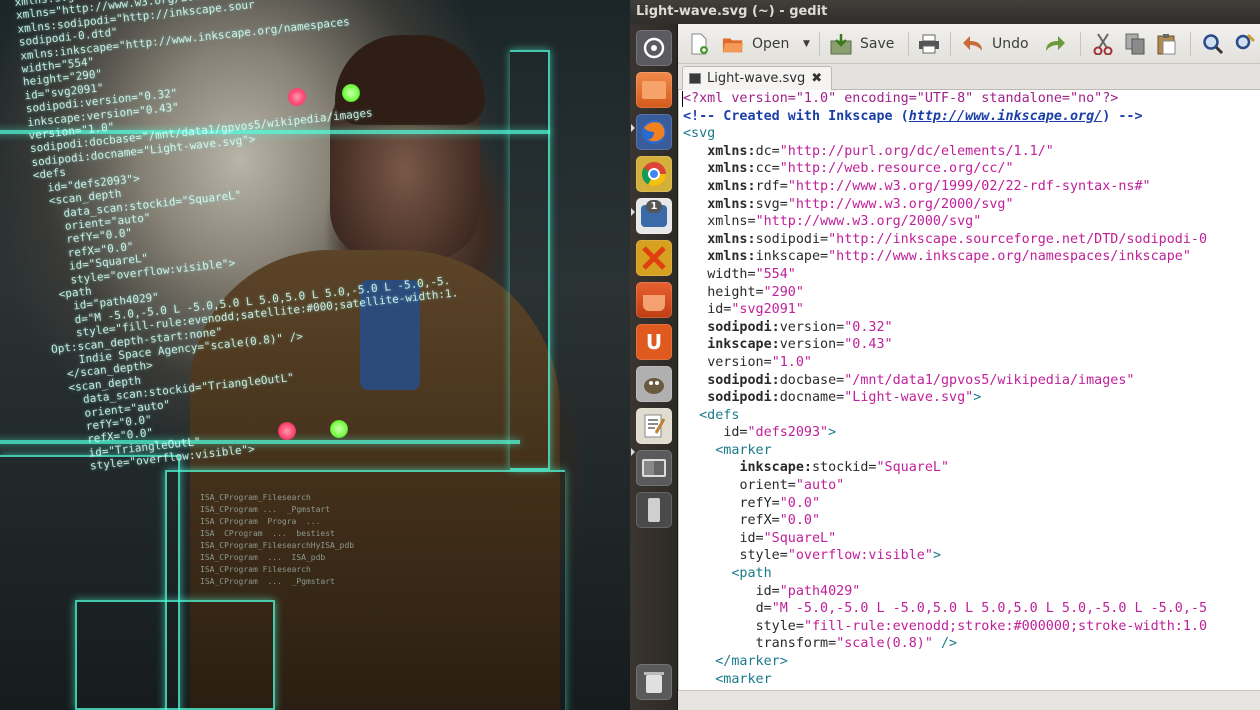  Describe the element at coordinates (933, 44) in the screenshot. I see `print-button` at that location.